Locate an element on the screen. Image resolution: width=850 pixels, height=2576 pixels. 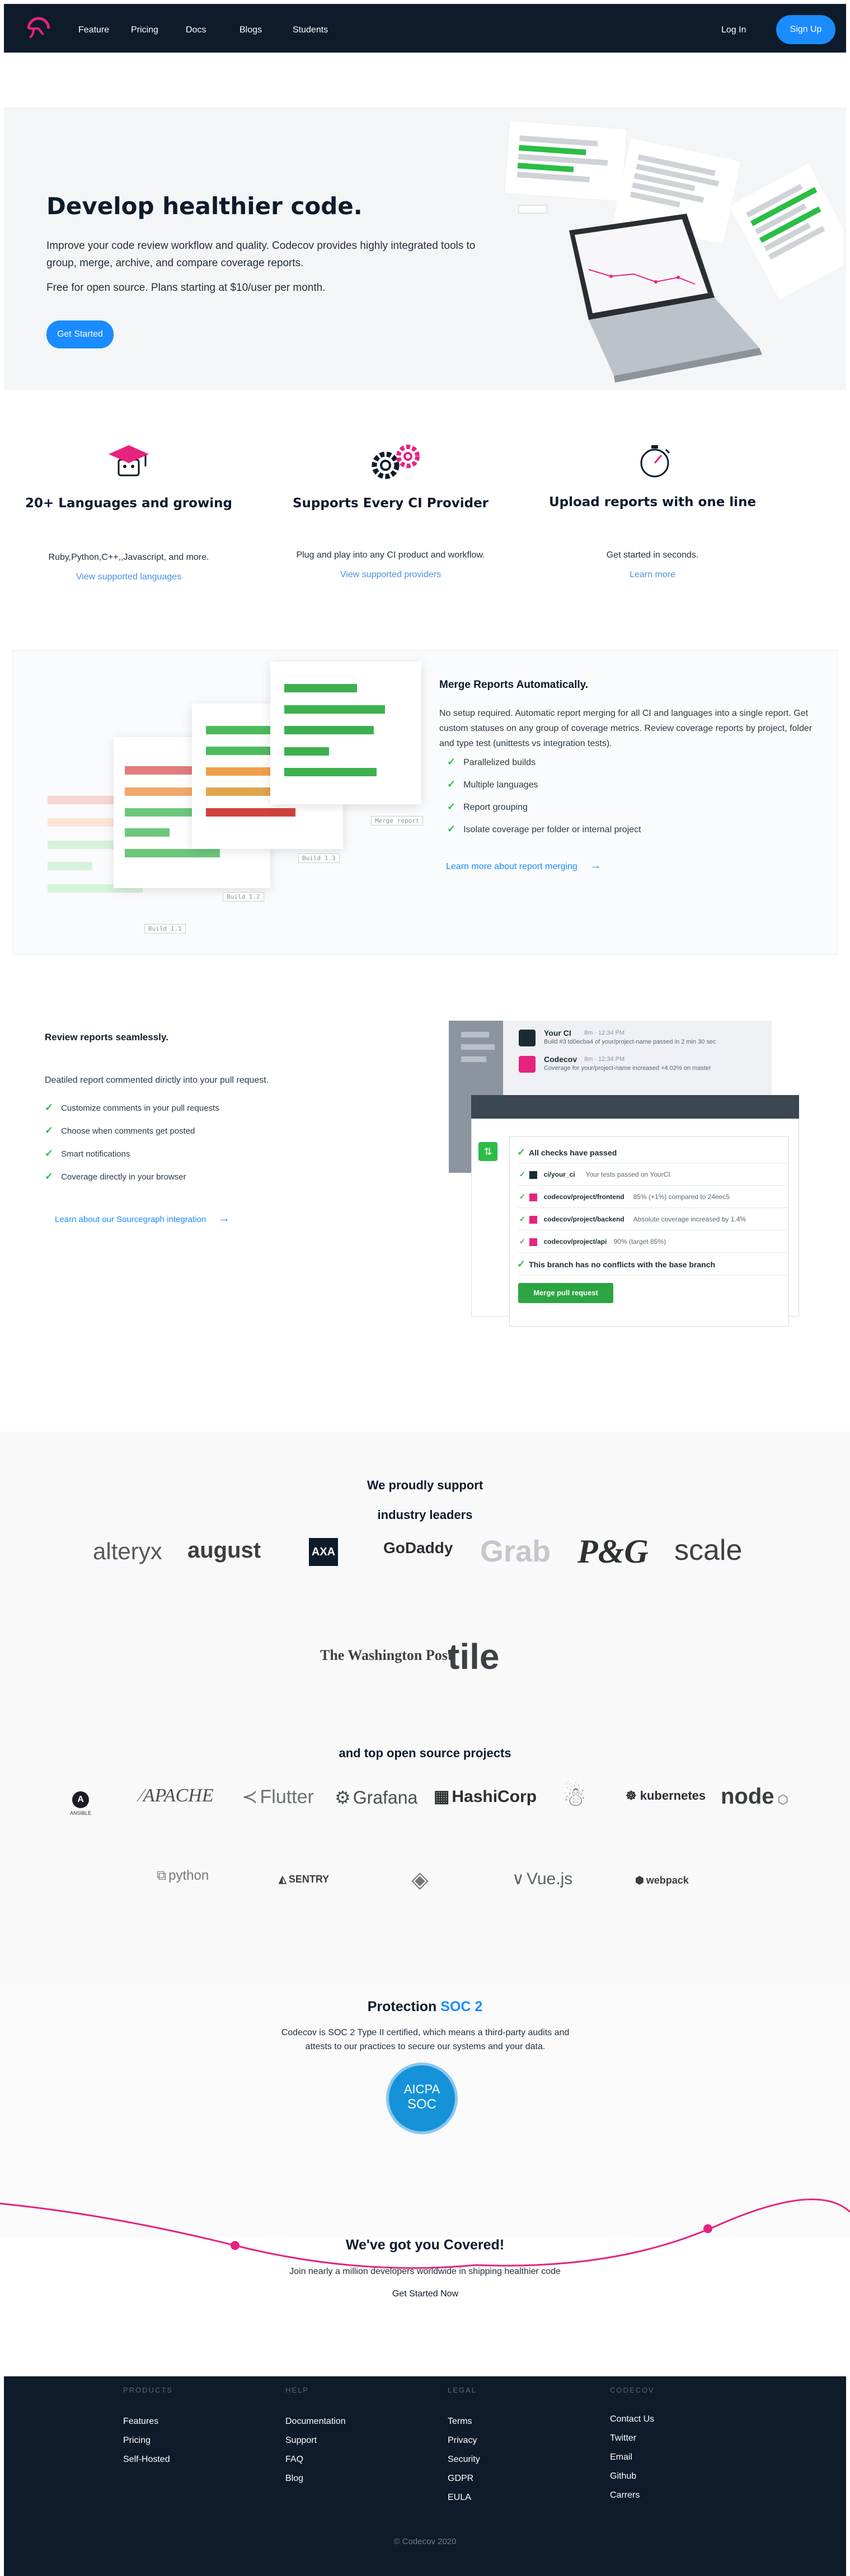
footer-features-link: Features is located at coordinates (140, 2422).